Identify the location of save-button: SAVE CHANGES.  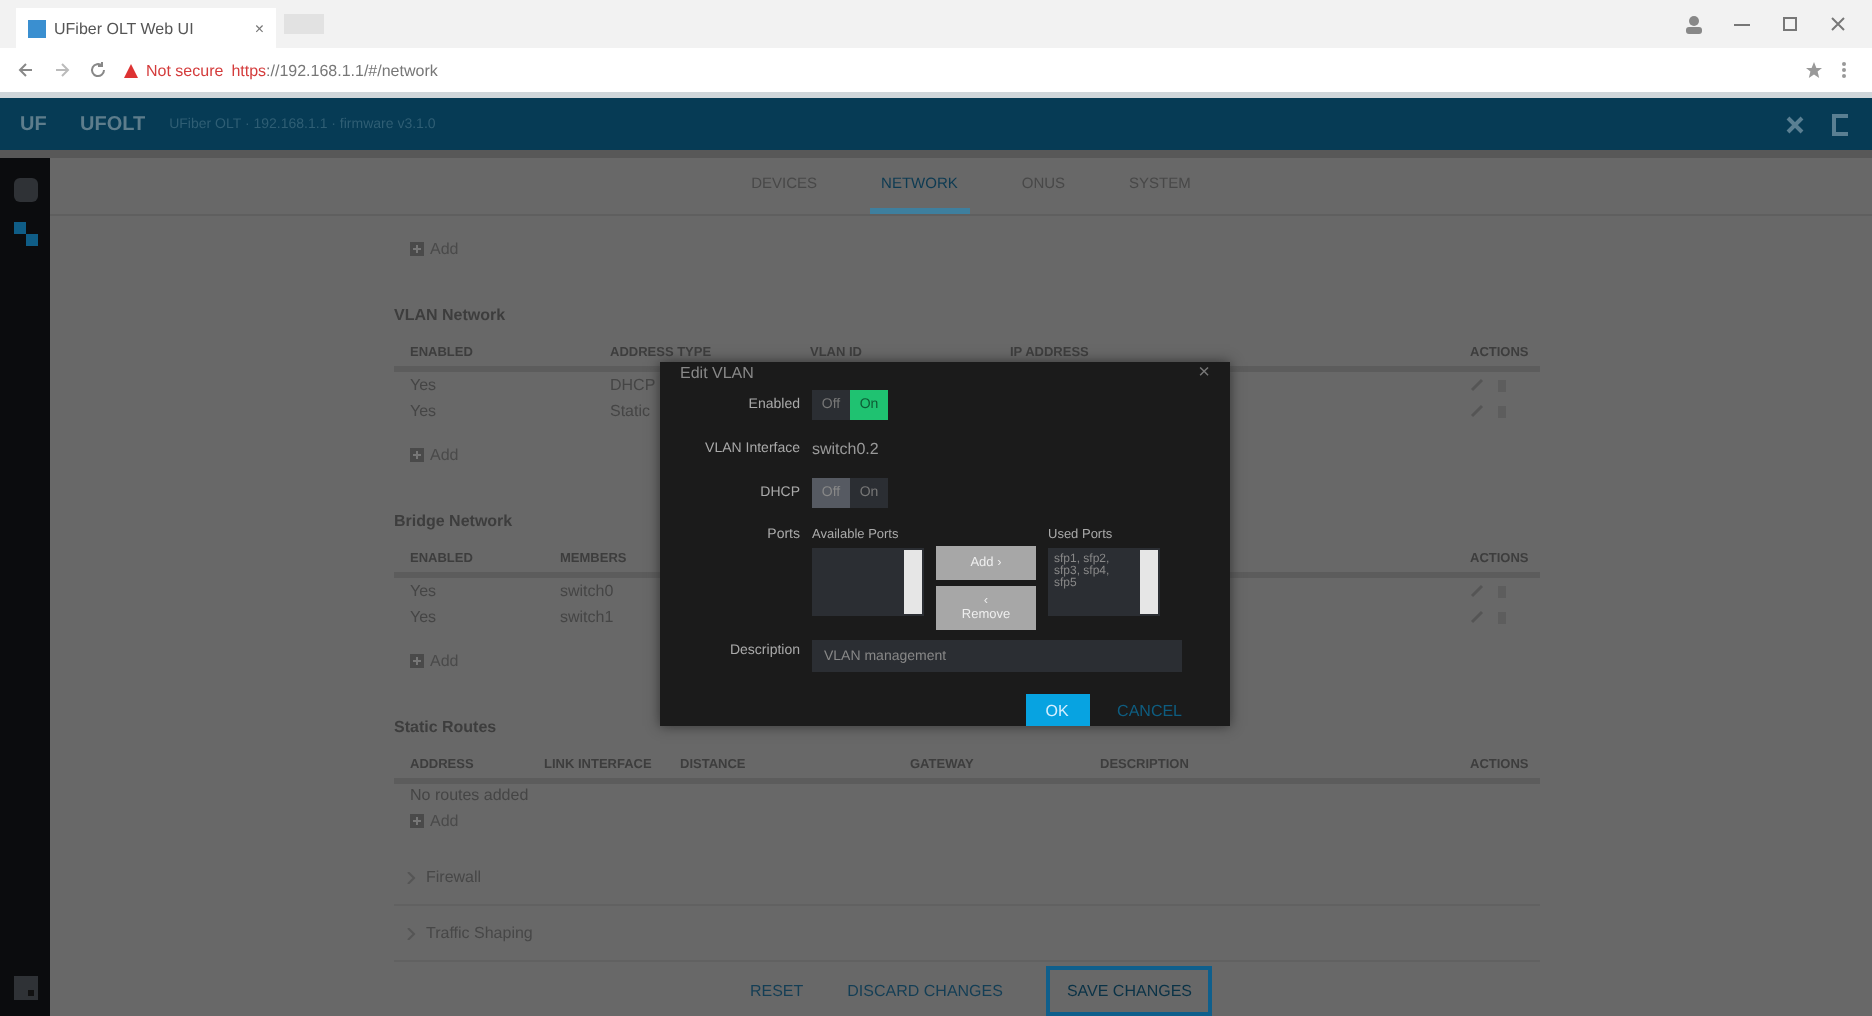
(1129, 990).